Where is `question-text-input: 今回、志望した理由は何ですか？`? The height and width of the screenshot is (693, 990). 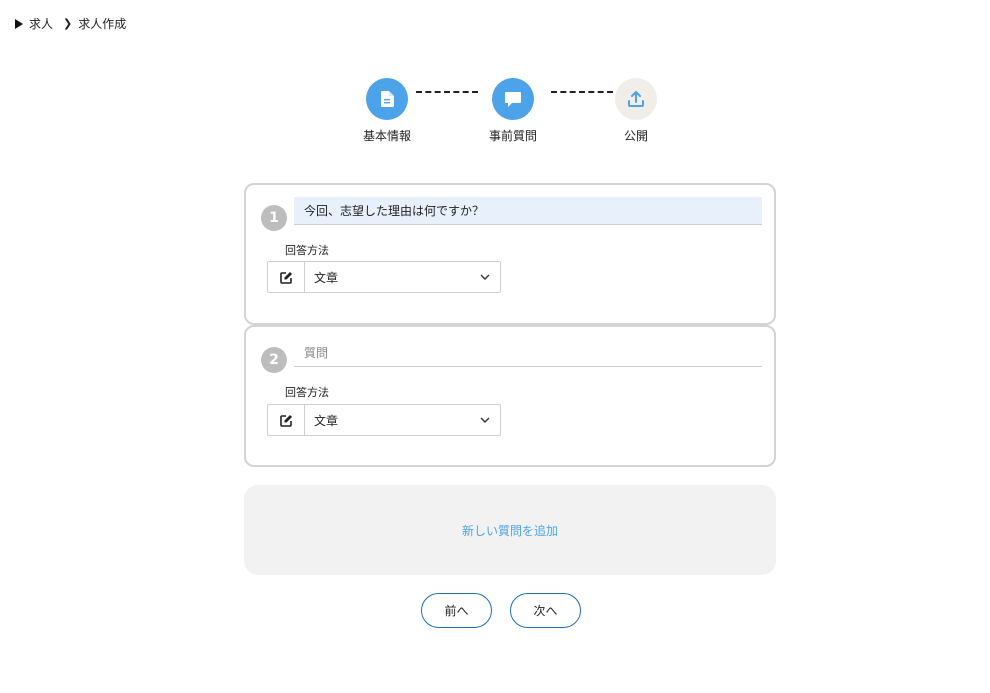 question-text-input: 今回、志望した理由は何ですか？ is located at coordinates (528, 211).